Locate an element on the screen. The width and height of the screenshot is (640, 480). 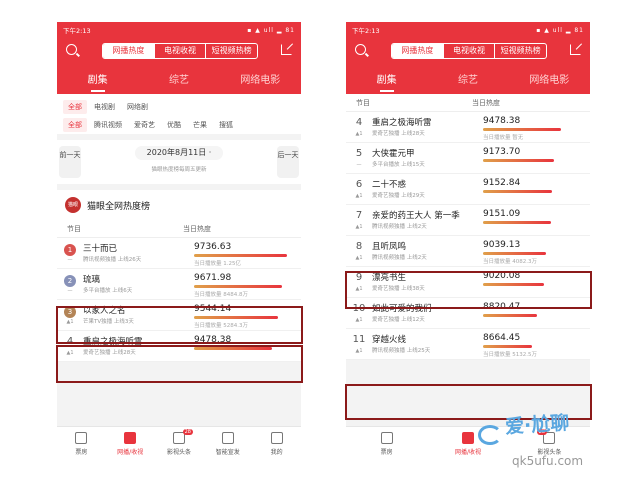
category-tabs: 剧集 综艺 网络电影 is located at coordinates (468, 78).